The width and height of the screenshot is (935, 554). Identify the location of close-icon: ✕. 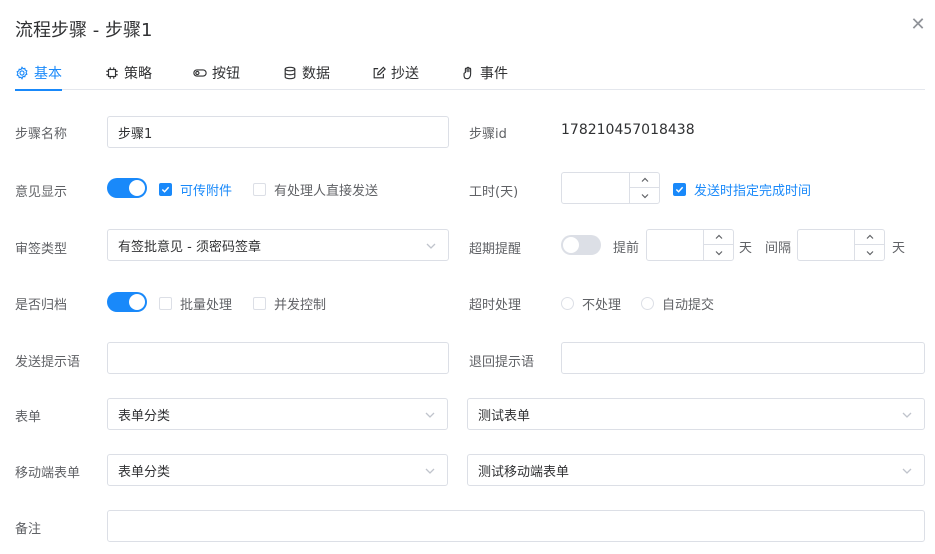
(918, 25).